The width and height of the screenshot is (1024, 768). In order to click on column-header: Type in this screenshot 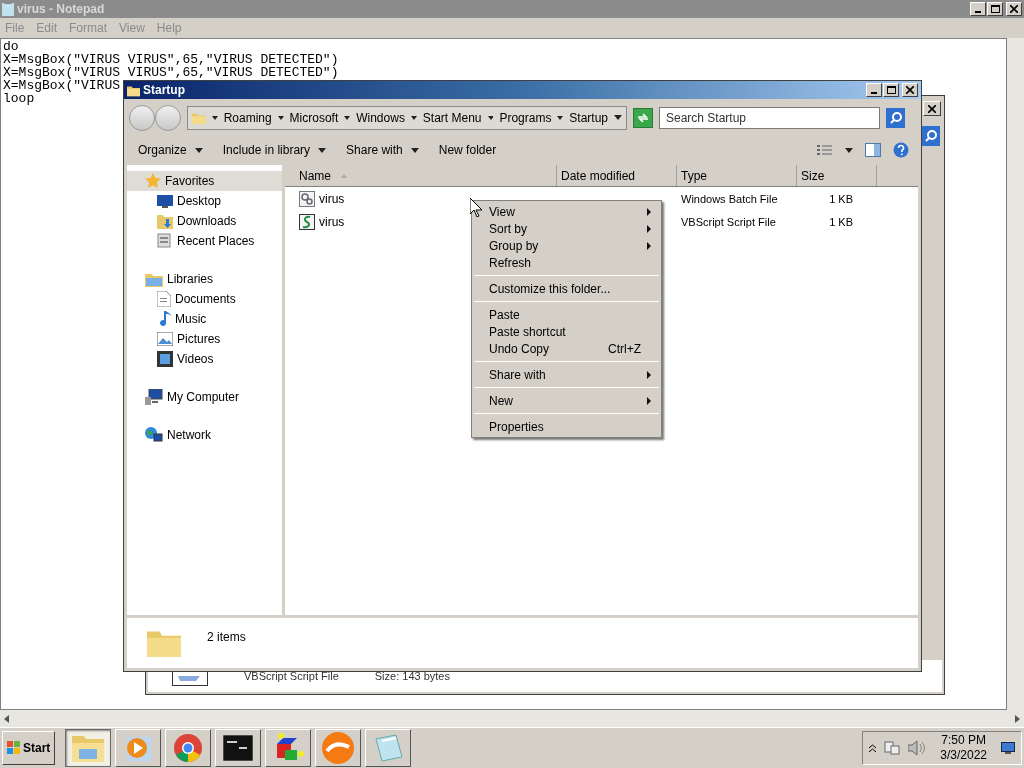, I will do `click(737, 175)`.